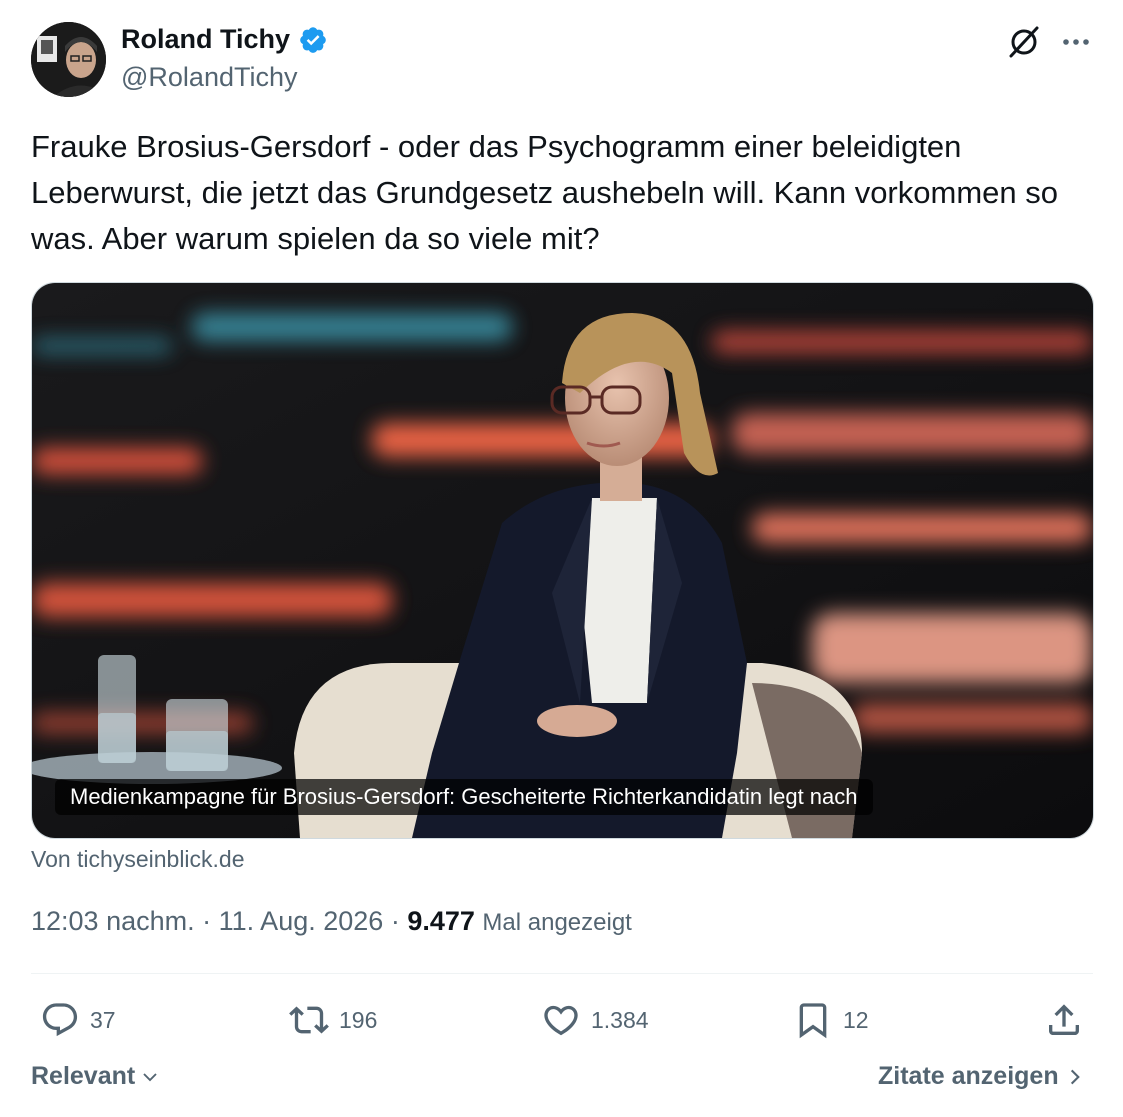 Image resolution: width=1123 pixels, height=1117 pixels. Describe the element at coordinates (150, 1076) in the screenshot. I see `chevron-down-icon` at that location.